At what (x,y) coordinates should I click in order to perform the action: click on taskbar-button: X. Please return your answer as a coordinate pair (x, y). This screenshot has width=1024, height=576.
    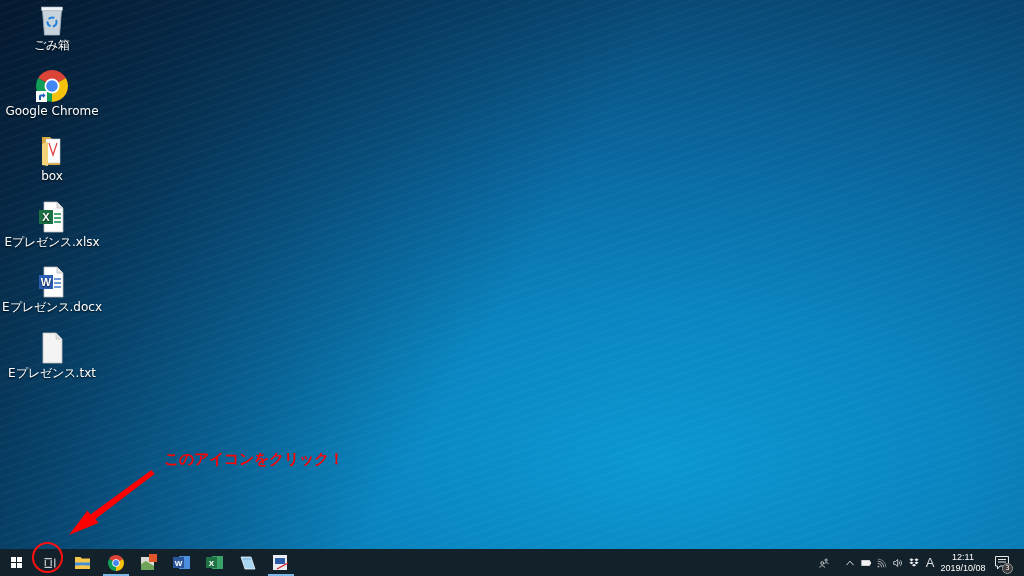
    Looking at the image, I should click on (214, 562).